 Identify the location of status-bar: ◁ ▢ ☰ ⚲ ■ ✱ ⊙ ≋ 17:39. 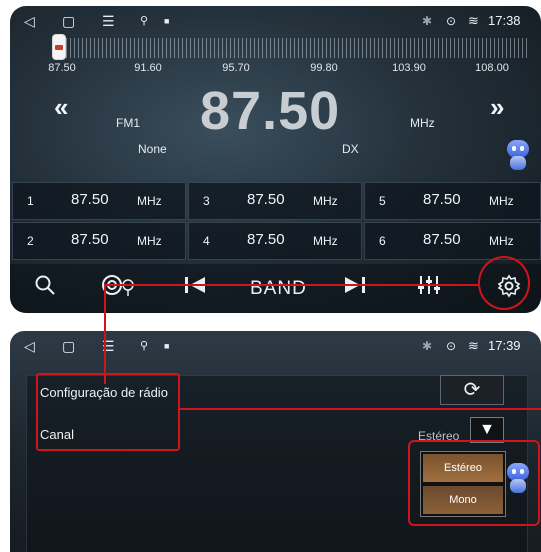
(275, 346).